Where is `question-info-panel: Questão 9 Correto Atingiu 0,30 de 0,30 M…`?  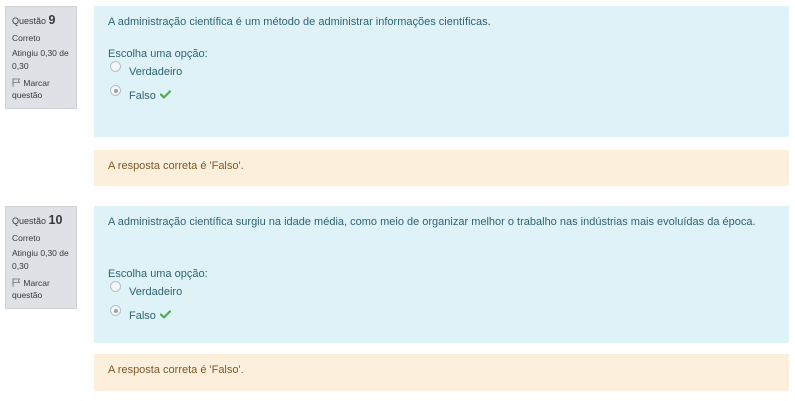
question-info-panel: Questão 9 Correto Atingiu 0,30 de 0,30 M… is located at coordinates (41, 57).